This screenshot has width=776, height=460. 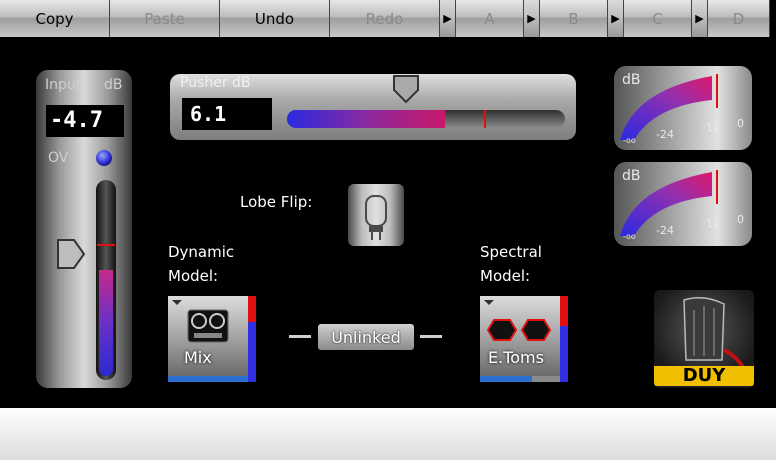 I want to click on dynamic-level-bar, so click(x=252, y=339).